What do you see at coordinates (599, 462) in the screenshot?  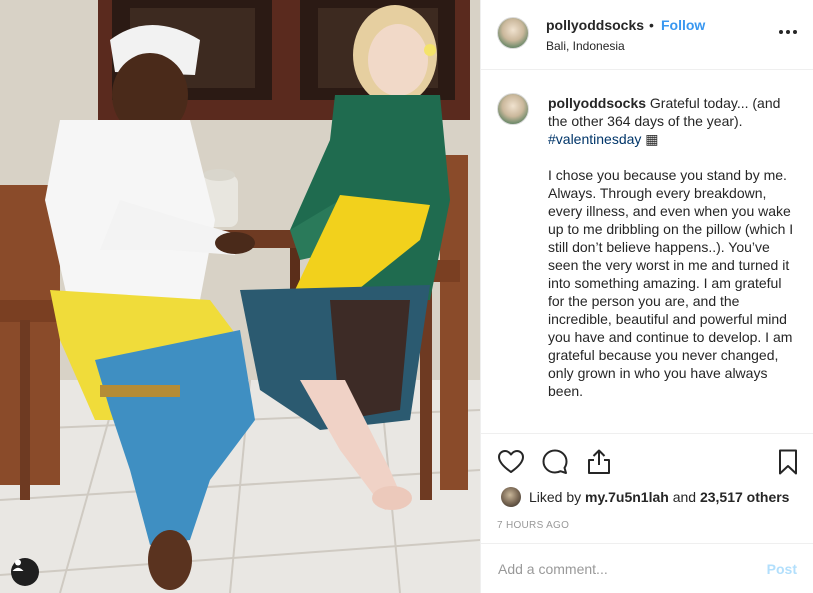 I see `share-icon` at bounding box center [599, 462].